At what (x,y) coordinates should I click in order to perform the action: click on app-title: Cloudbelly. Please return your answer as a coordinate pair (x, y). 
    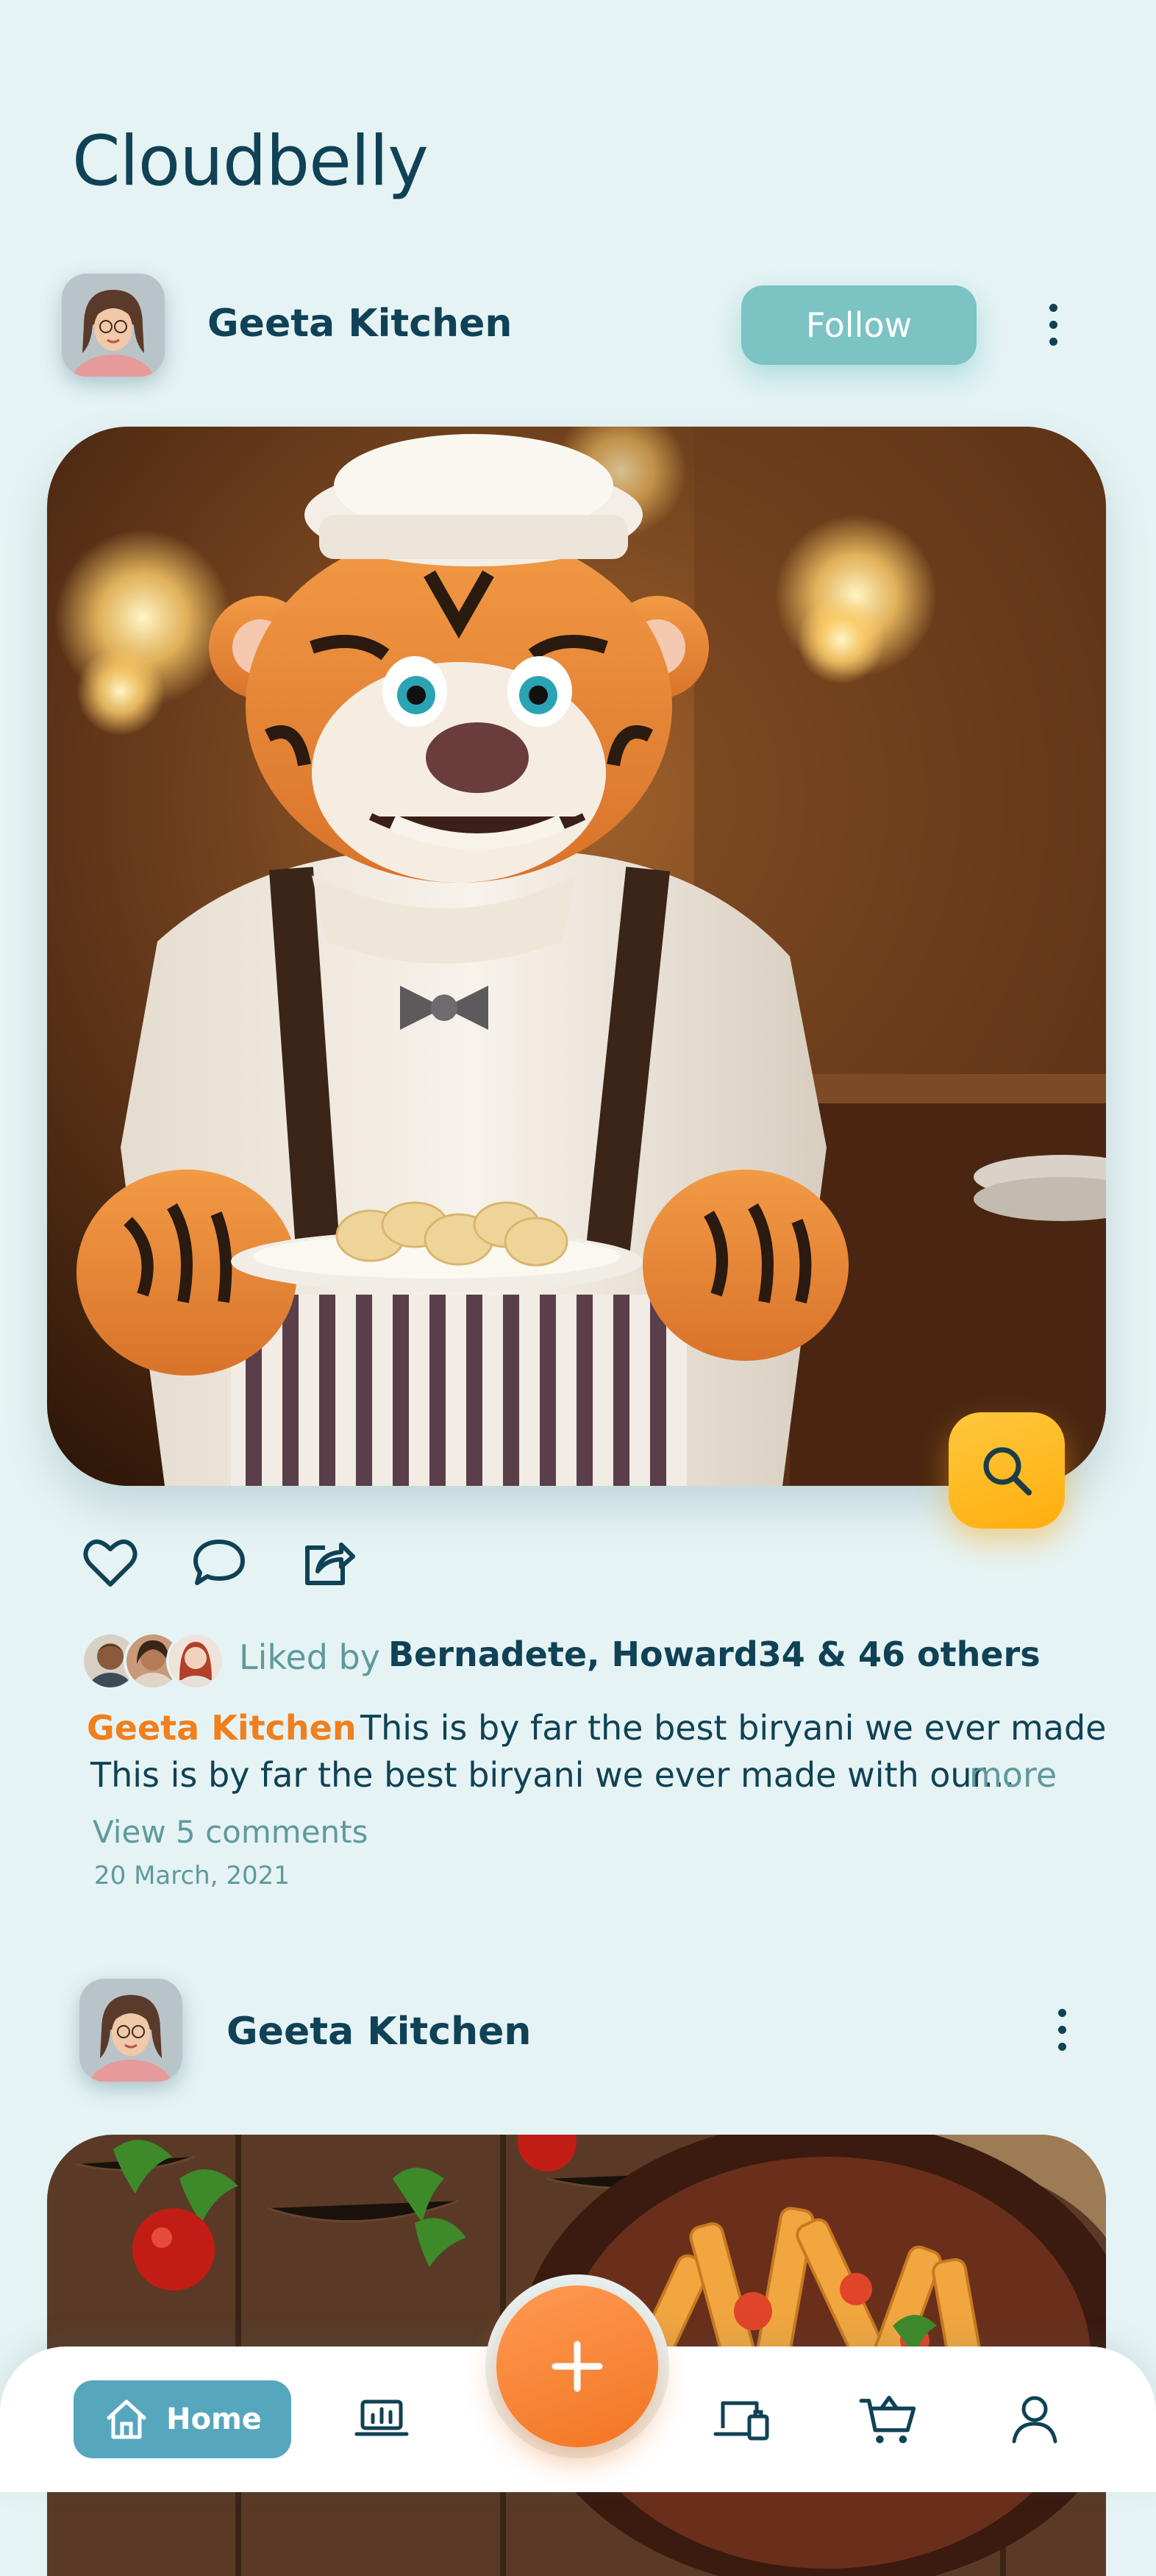
    Looking at the image, I should click on (250, 161).